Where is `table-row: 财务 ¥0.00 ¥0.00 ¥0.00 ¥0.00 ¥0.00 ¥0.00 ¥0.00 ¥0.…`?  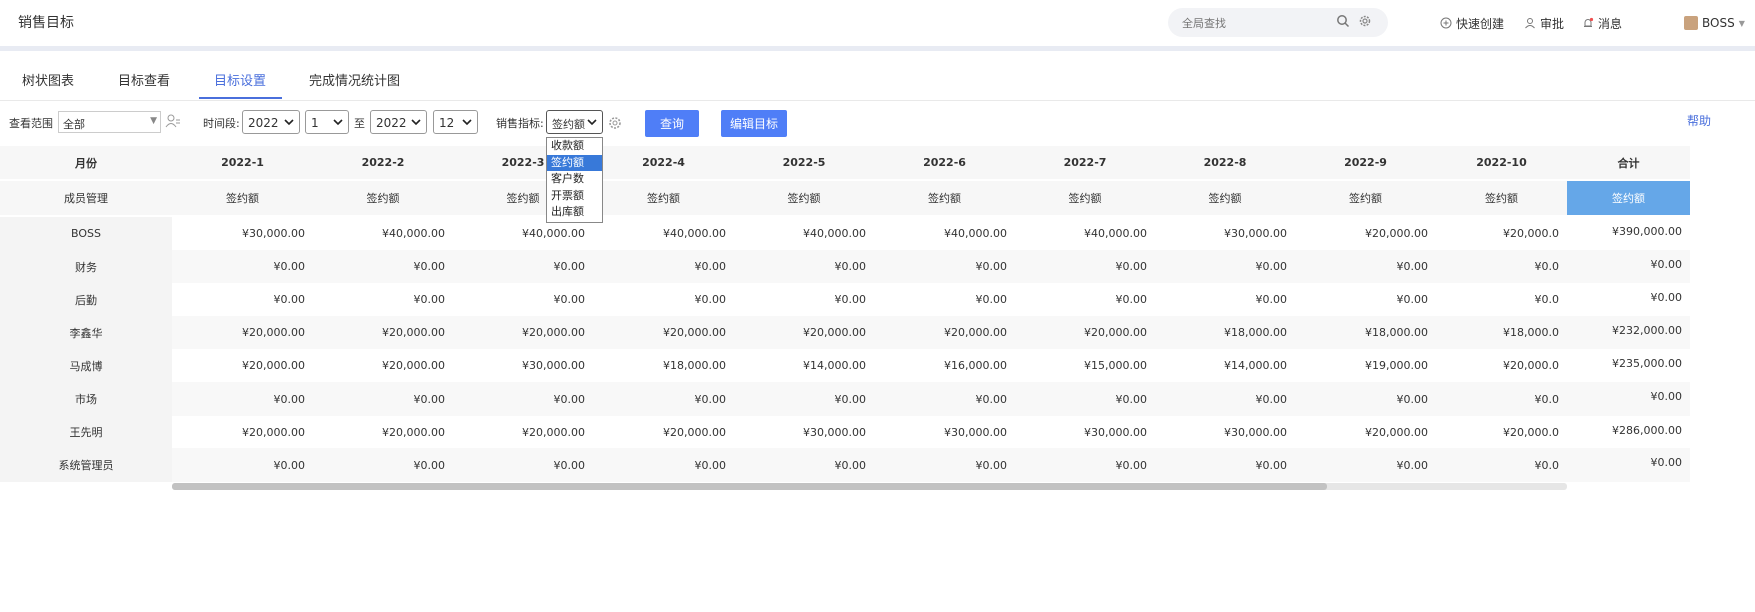 table-row: 财务 ¥0.00 ¥0.00 ¥0.00 ¥0.00 ¥0.00 ¥0.00 ¥0.00 ¥0.… is located at coordinates (845, 266).